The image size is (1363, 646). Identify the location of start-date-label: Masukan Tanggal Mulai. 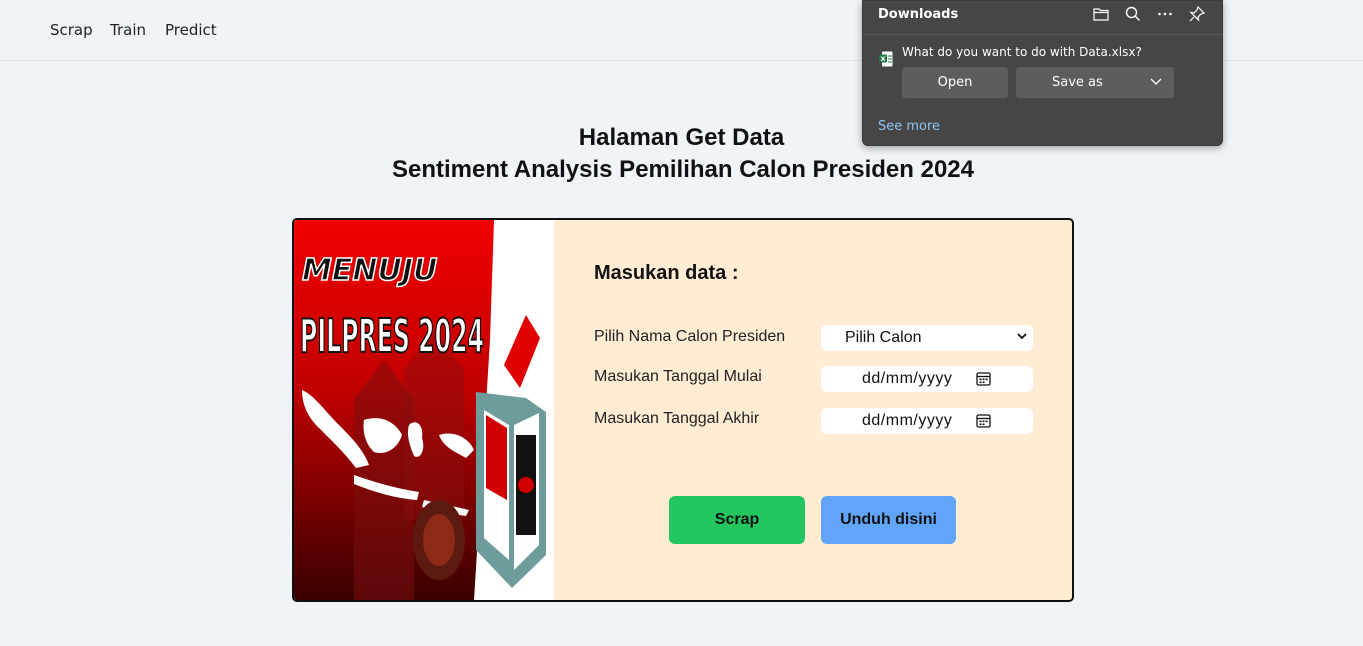
(678, 376).